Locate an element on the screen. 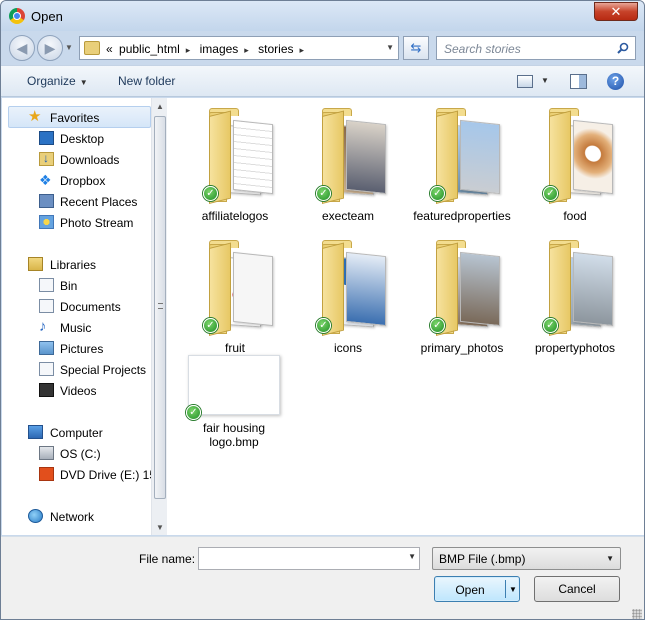 The width and height of the screenshot is (645, 620). pictures-icon is located at coordinates (46, 348).